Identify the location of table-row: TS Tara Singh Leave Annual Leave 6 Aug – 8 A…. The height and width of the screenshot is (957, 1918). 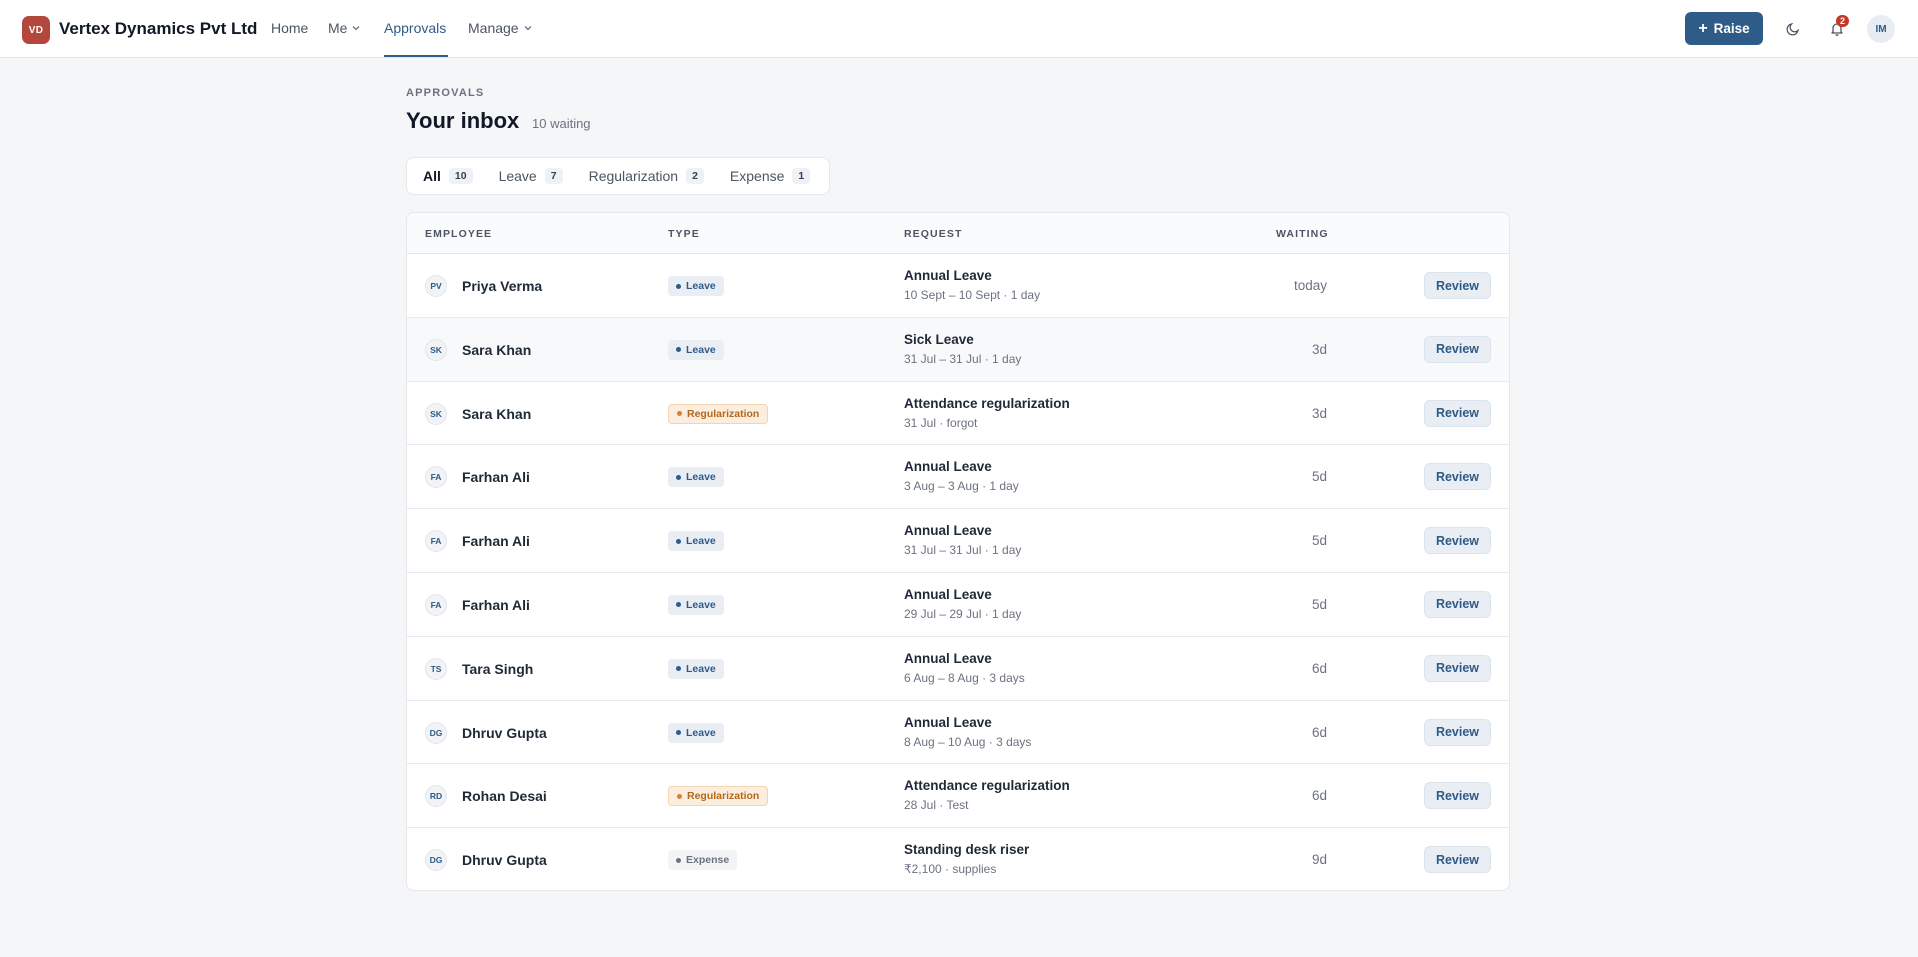
(958, 669).